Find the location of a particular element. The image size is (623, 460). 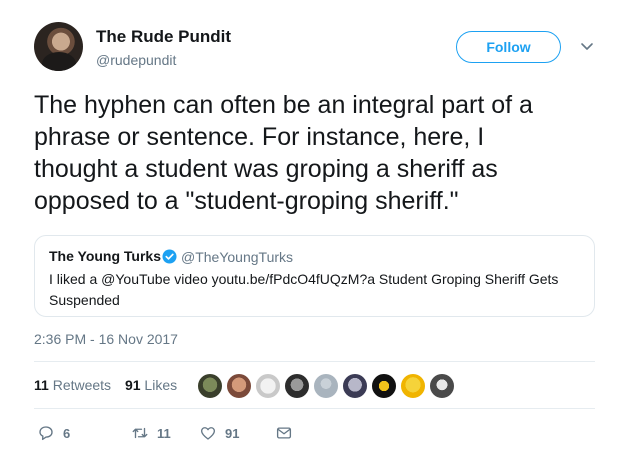

author-handle: @rudepundit is located at coordinates (136, 60).